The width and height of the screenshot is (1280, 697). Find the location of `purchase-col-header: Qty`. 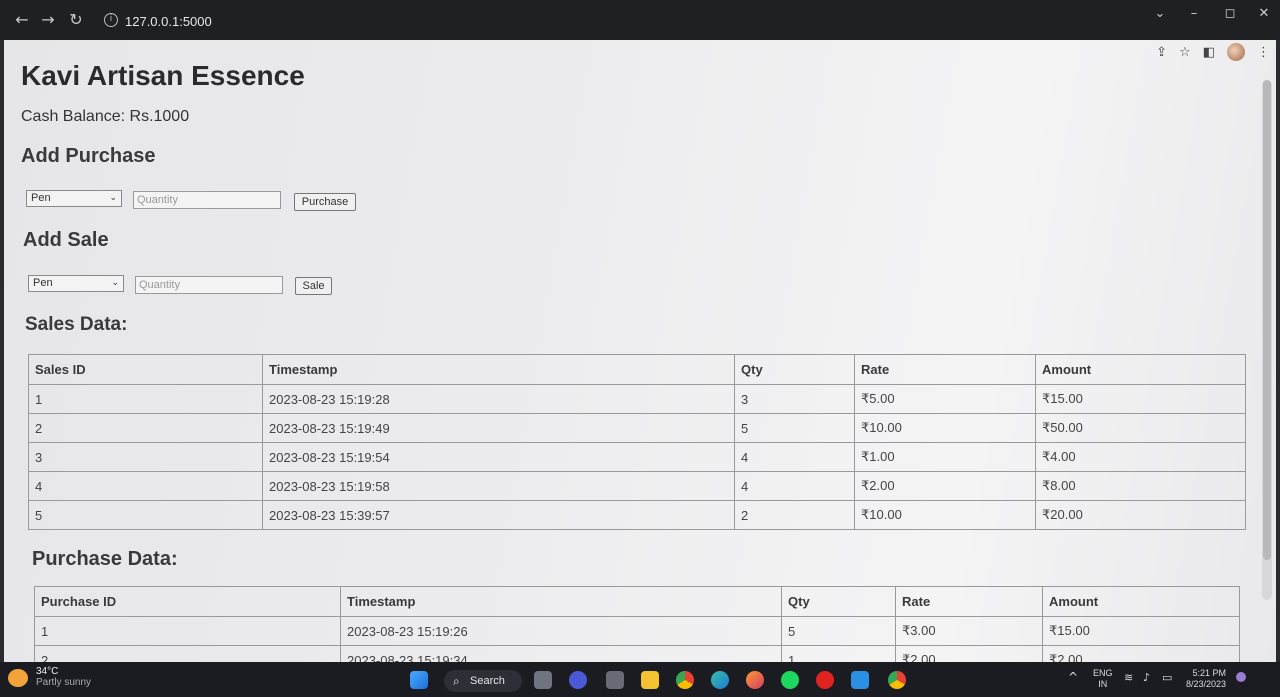

purchase-col-header: Qty is located at coordinates (838, 601).